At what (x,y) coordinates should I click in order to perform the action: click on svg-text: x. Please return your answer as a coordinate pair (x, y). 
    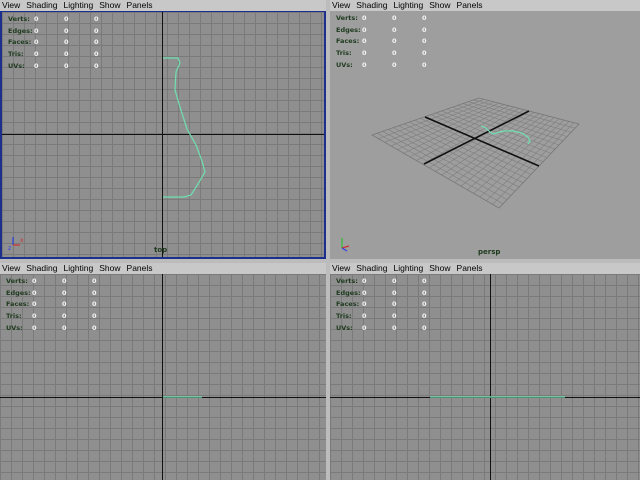
    Looking at the image, I should click on (22, 240).